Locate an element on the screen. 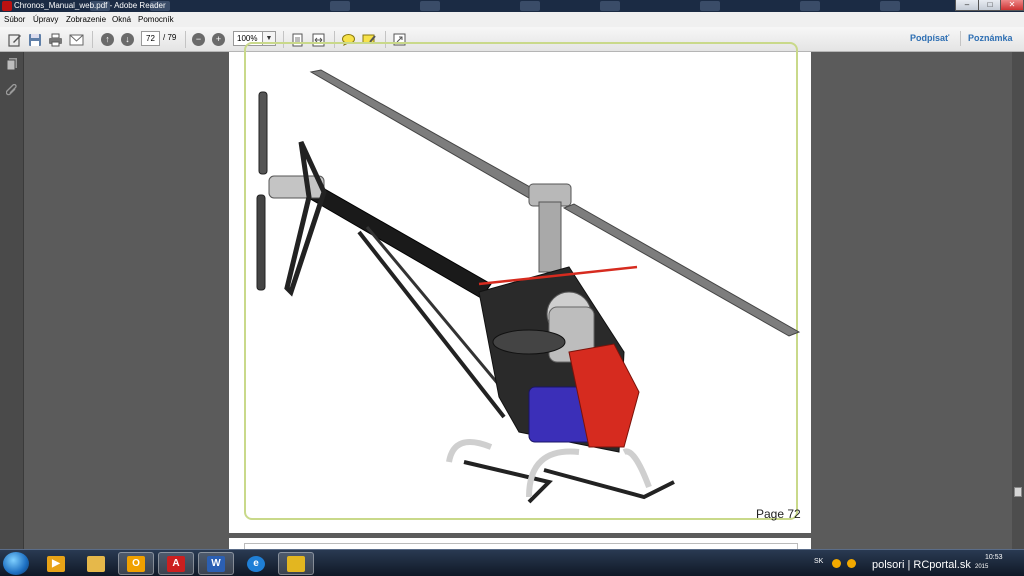 This screenshot has height=576, width=1024. media-player-icon: ▶ is located at coordinates (56, 563).